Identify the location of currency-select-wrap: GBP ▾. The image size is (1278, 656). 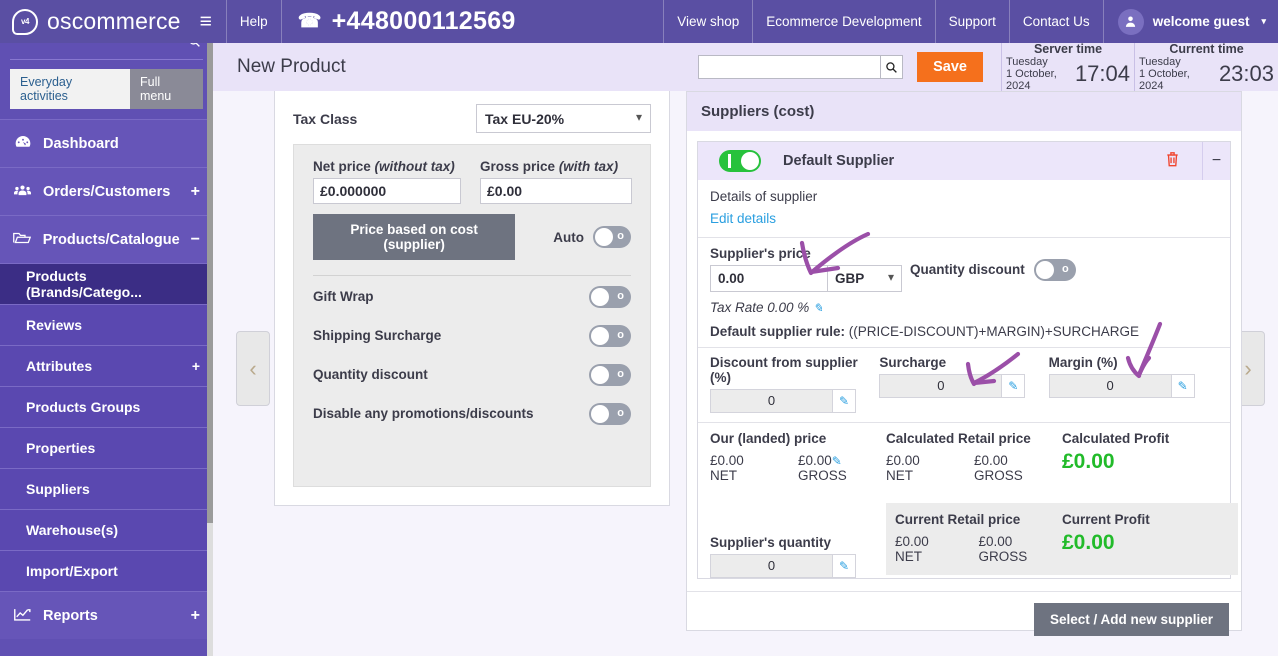
(865, 278).